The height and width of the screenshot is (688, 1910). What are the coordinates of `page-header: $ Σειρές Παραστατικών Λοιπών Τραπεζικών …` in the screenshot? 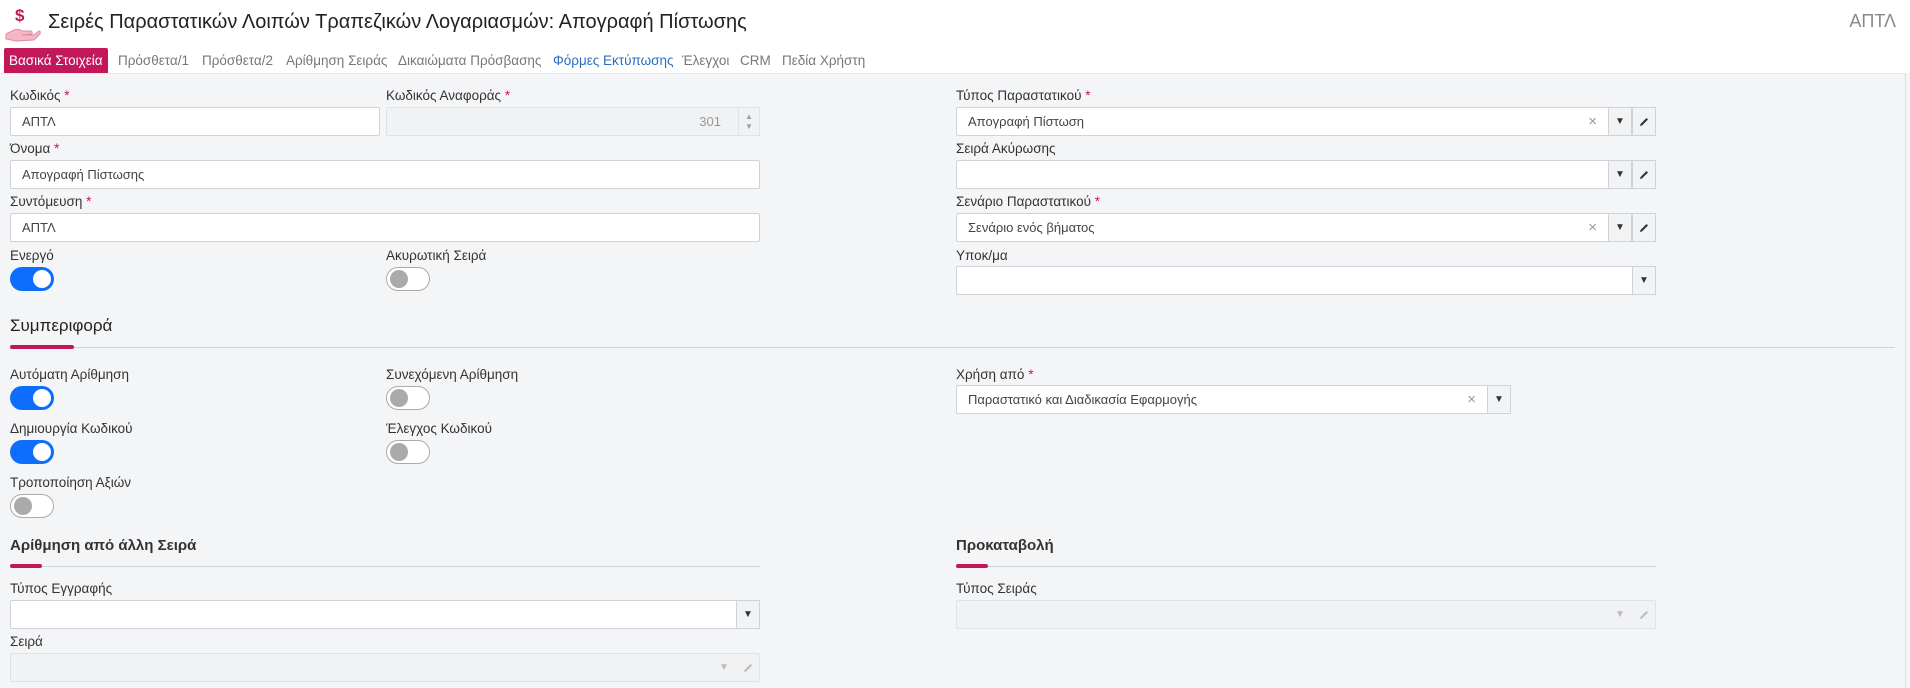 It's located at (955, 24).